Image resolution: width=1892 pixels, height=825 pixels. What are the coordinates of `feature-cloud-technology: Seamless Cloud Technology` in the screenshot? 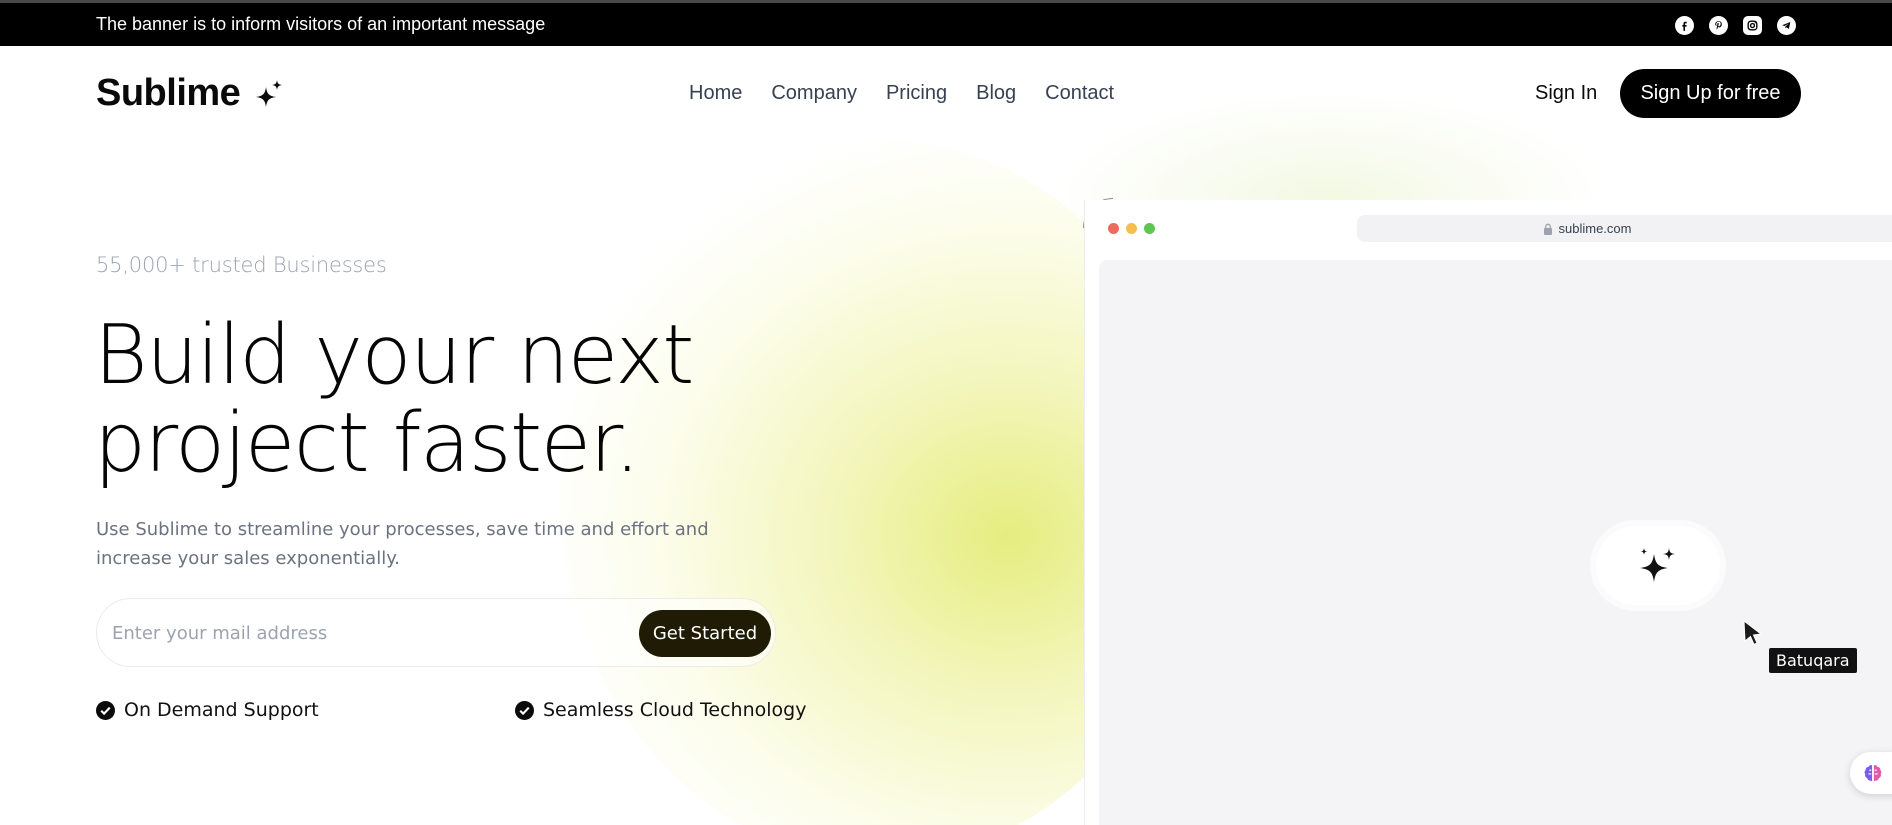 It's located at (660, 710).